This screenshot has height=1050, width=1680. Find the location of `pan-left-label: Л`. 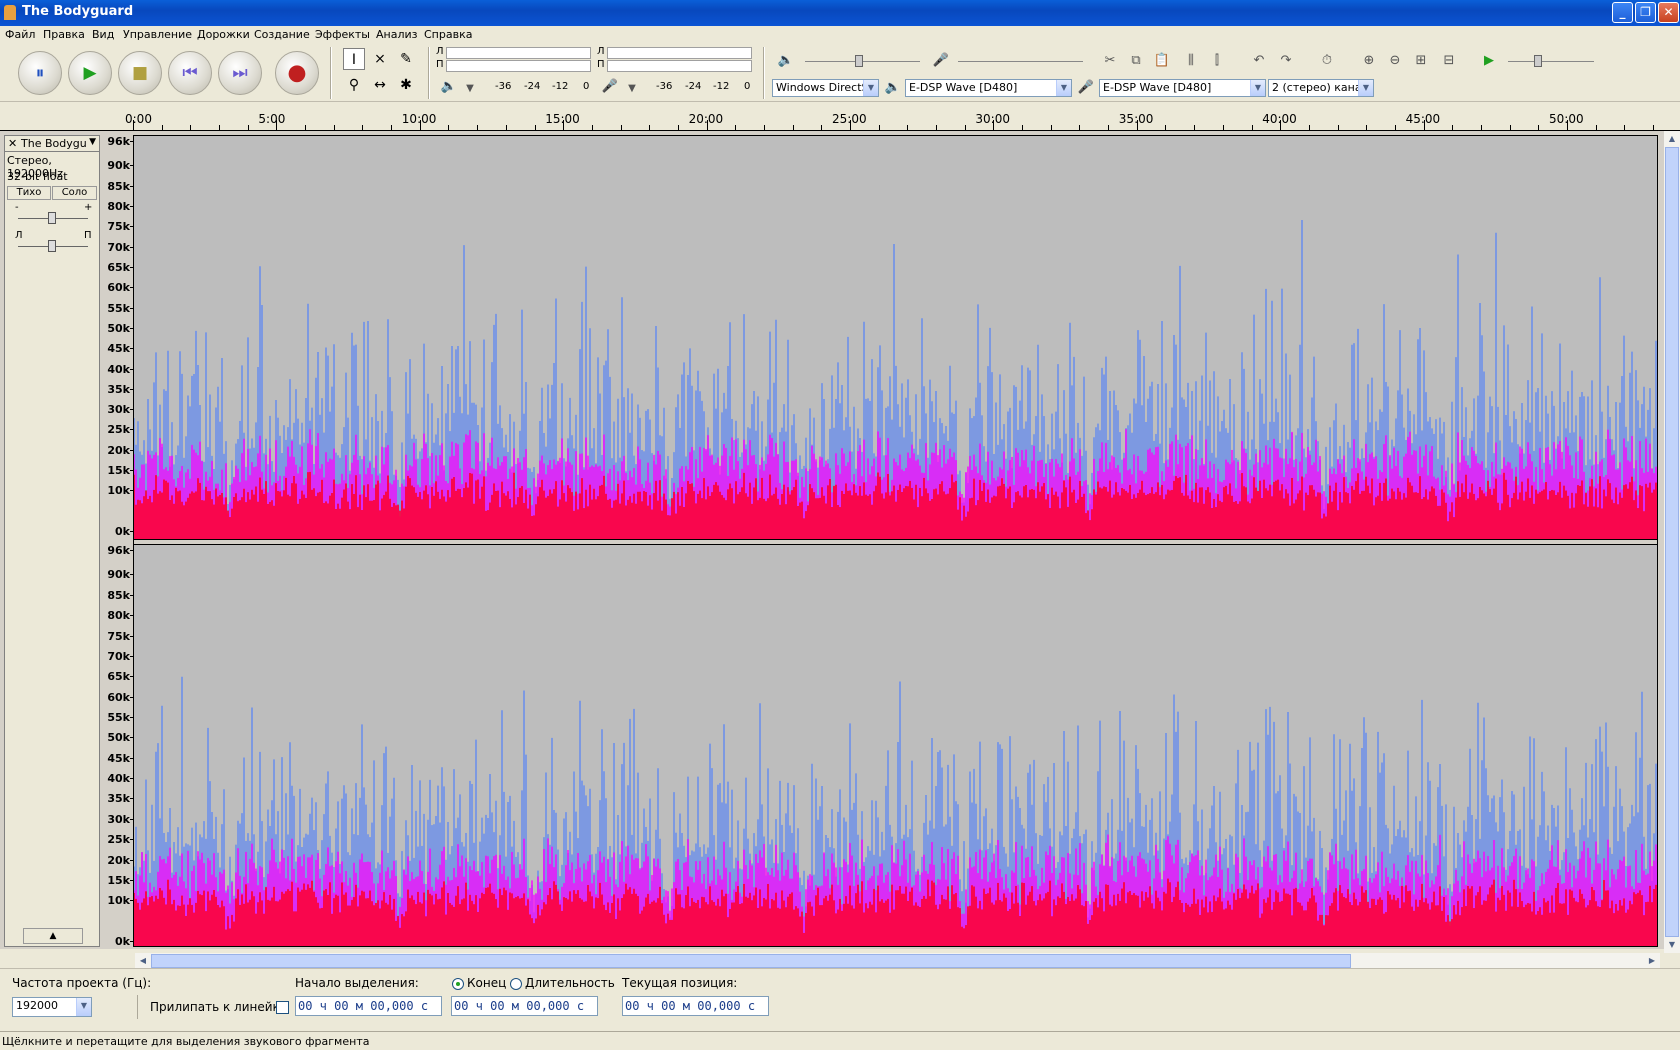

pan-left-label: Л is located at coordinates (19, 235).